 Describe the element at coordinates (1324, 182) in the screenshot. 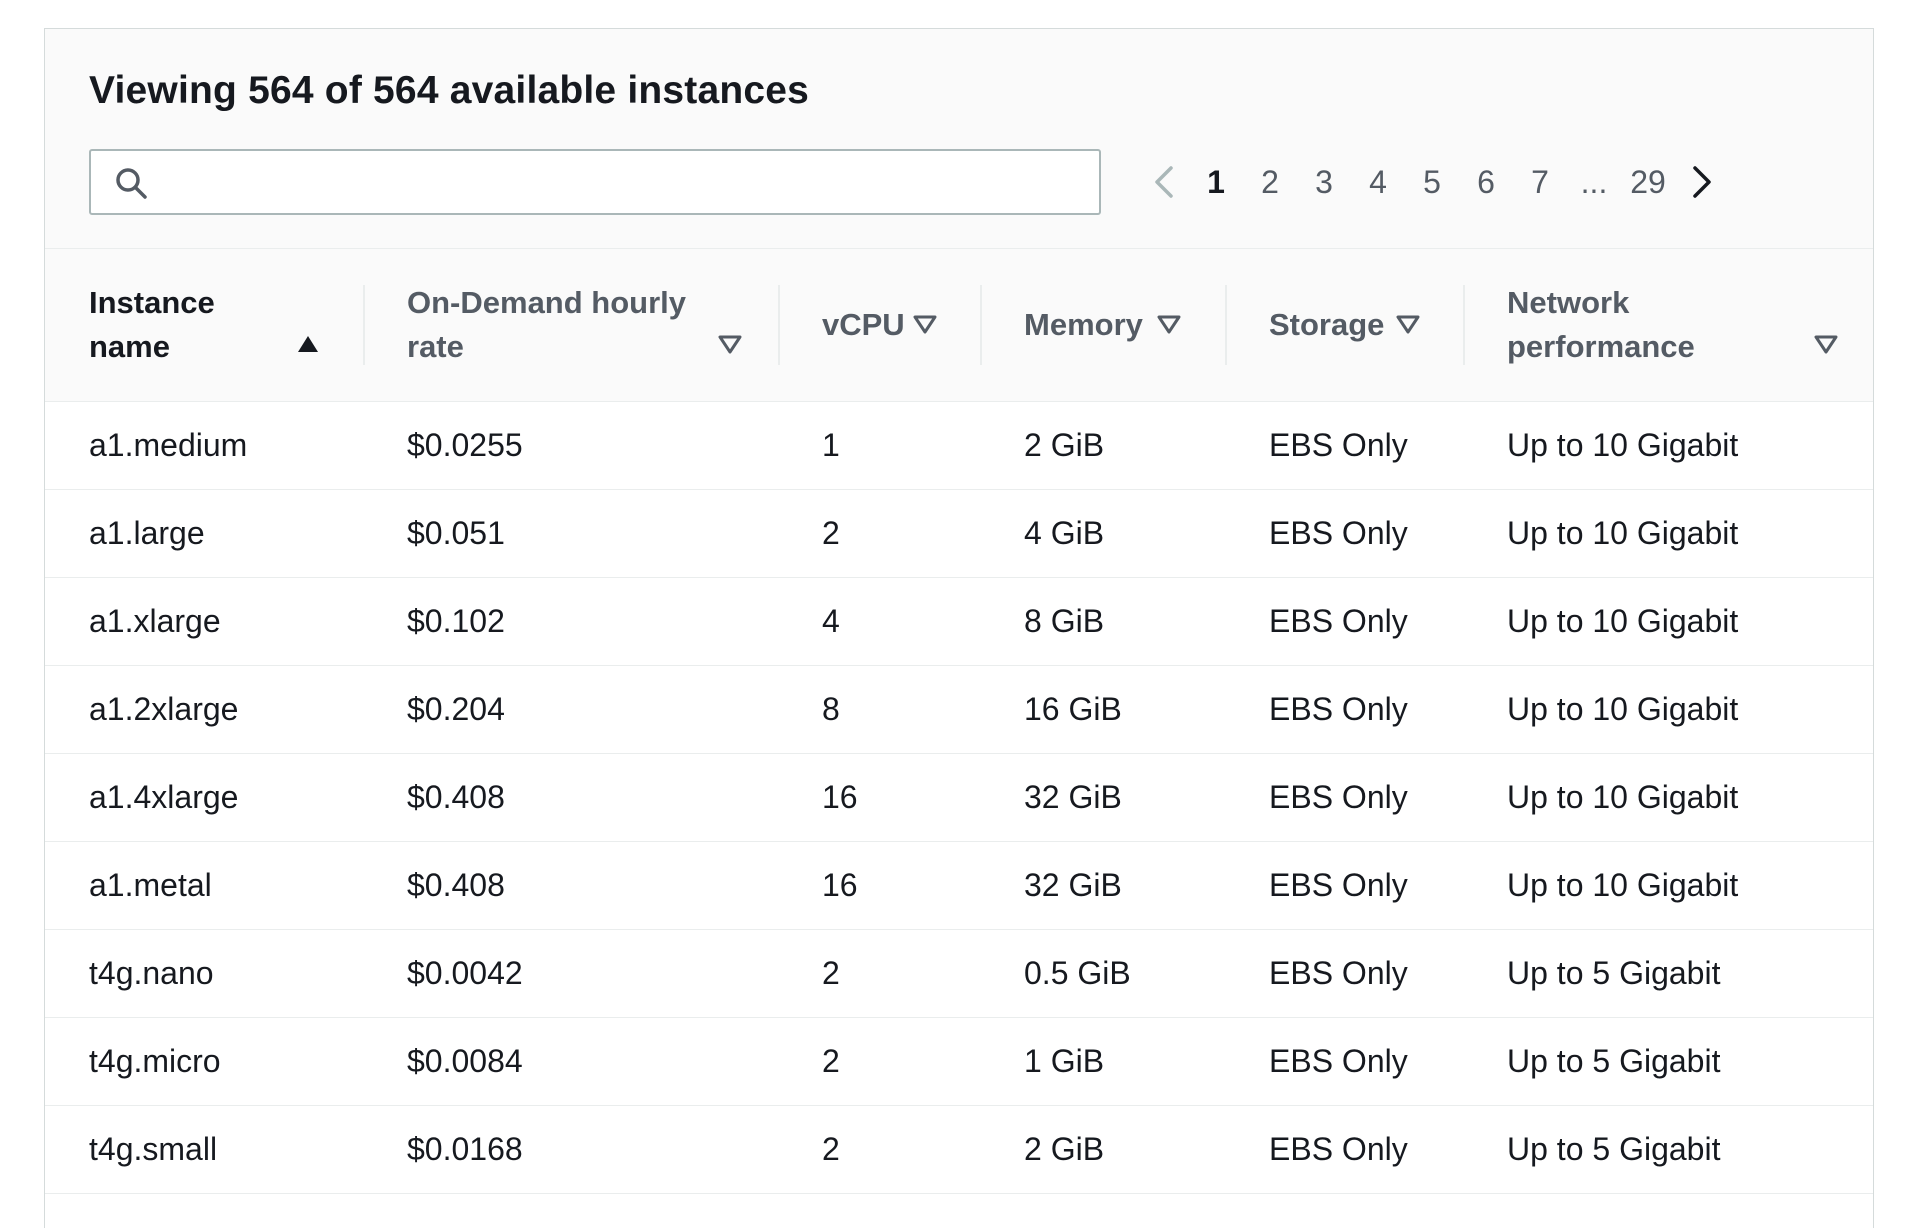

I see `page-3: 3` at that location.